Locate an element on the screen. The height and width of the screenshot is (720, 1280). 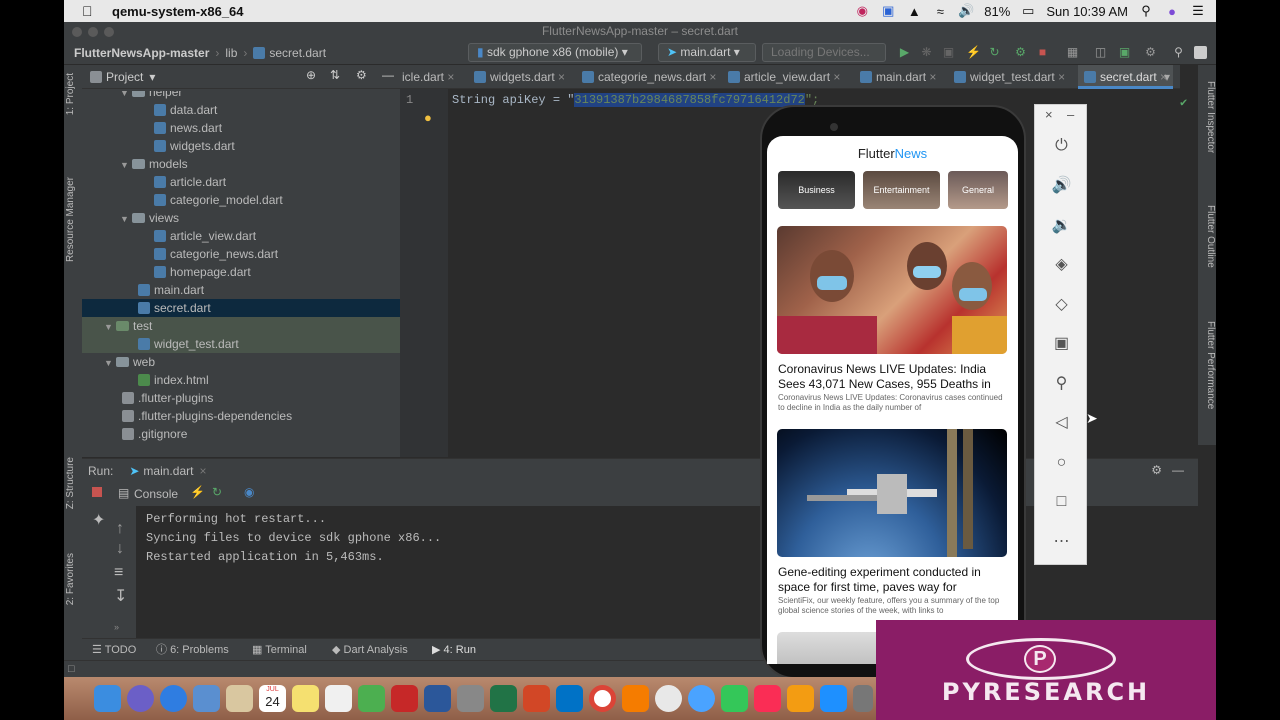
tree-item-data-dart: data.dart is located at coordinates (241, 110).